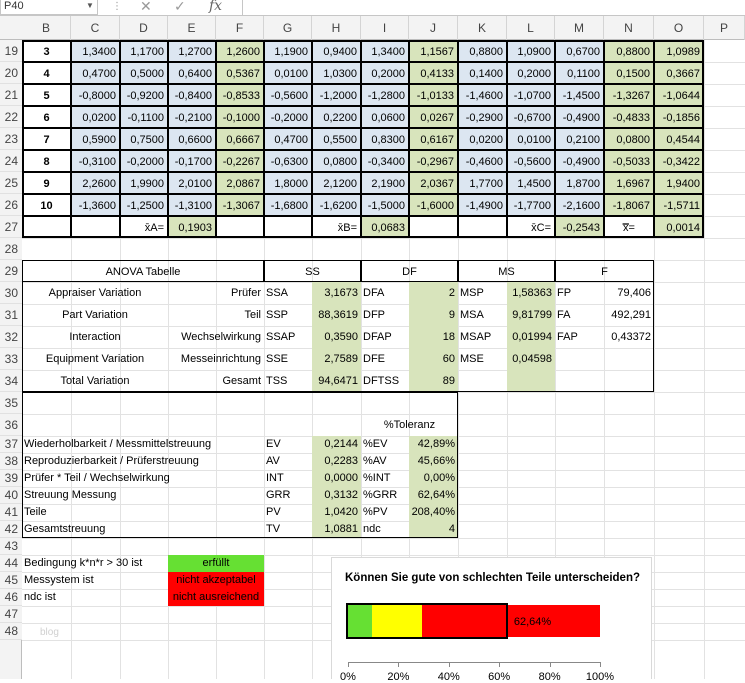 This screenshot has width=745, height=683. What do you see at coordinates (385, 139) in the screenshot?
I see `measurement-cell: 0,8300` at bounding box center [385, 139].